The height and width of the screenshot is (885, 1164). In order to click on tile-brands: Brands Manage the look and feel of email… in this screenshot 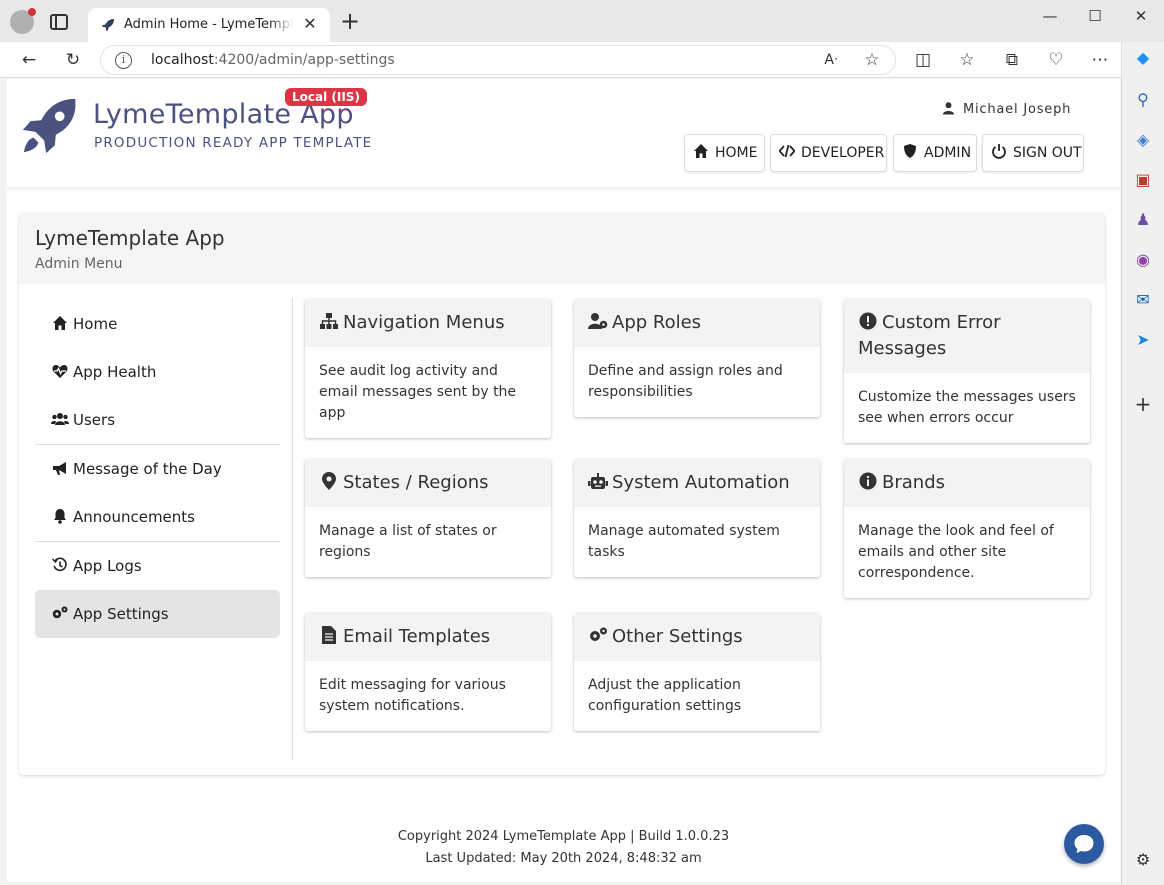, I will do `click(967, 528)`.